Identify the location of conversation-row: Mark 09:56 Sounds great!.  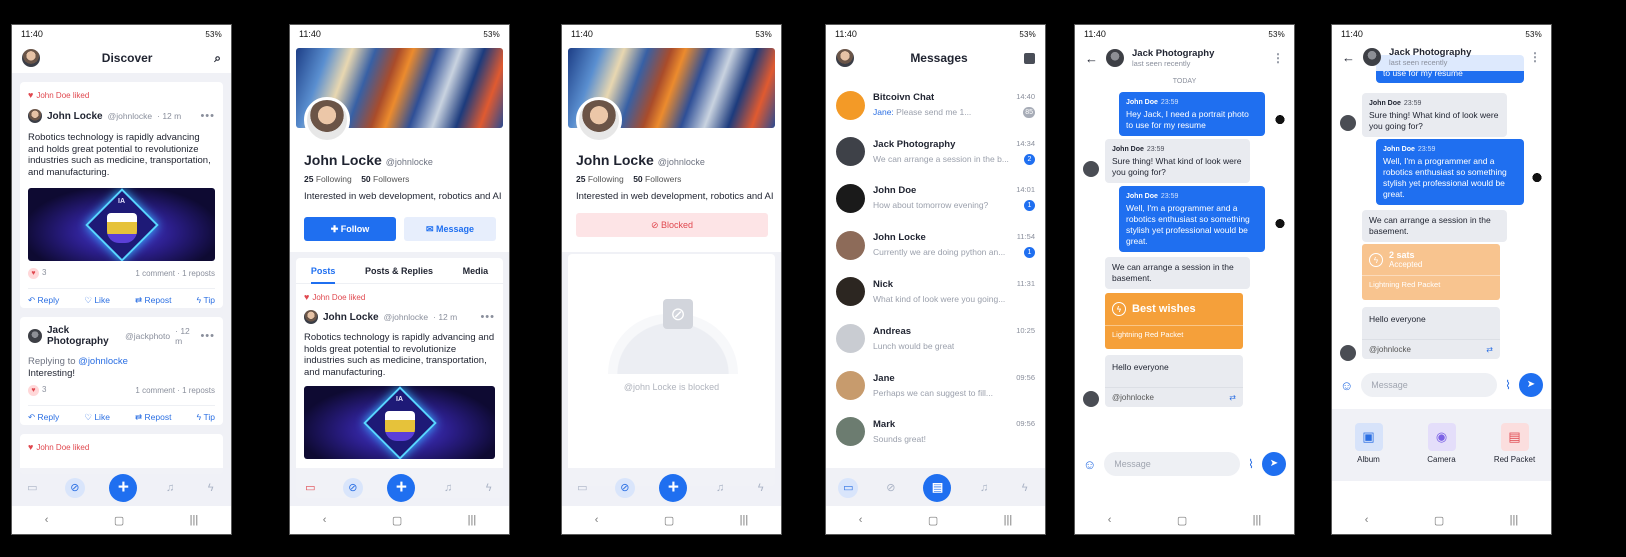
(935, 431).